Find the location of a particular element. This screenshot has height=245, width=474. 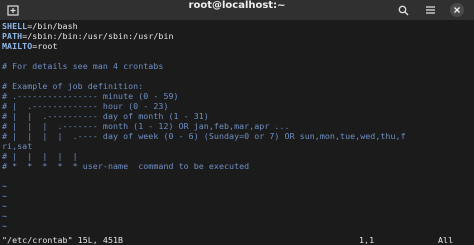

close-icon is located at coordinates (457, 10).